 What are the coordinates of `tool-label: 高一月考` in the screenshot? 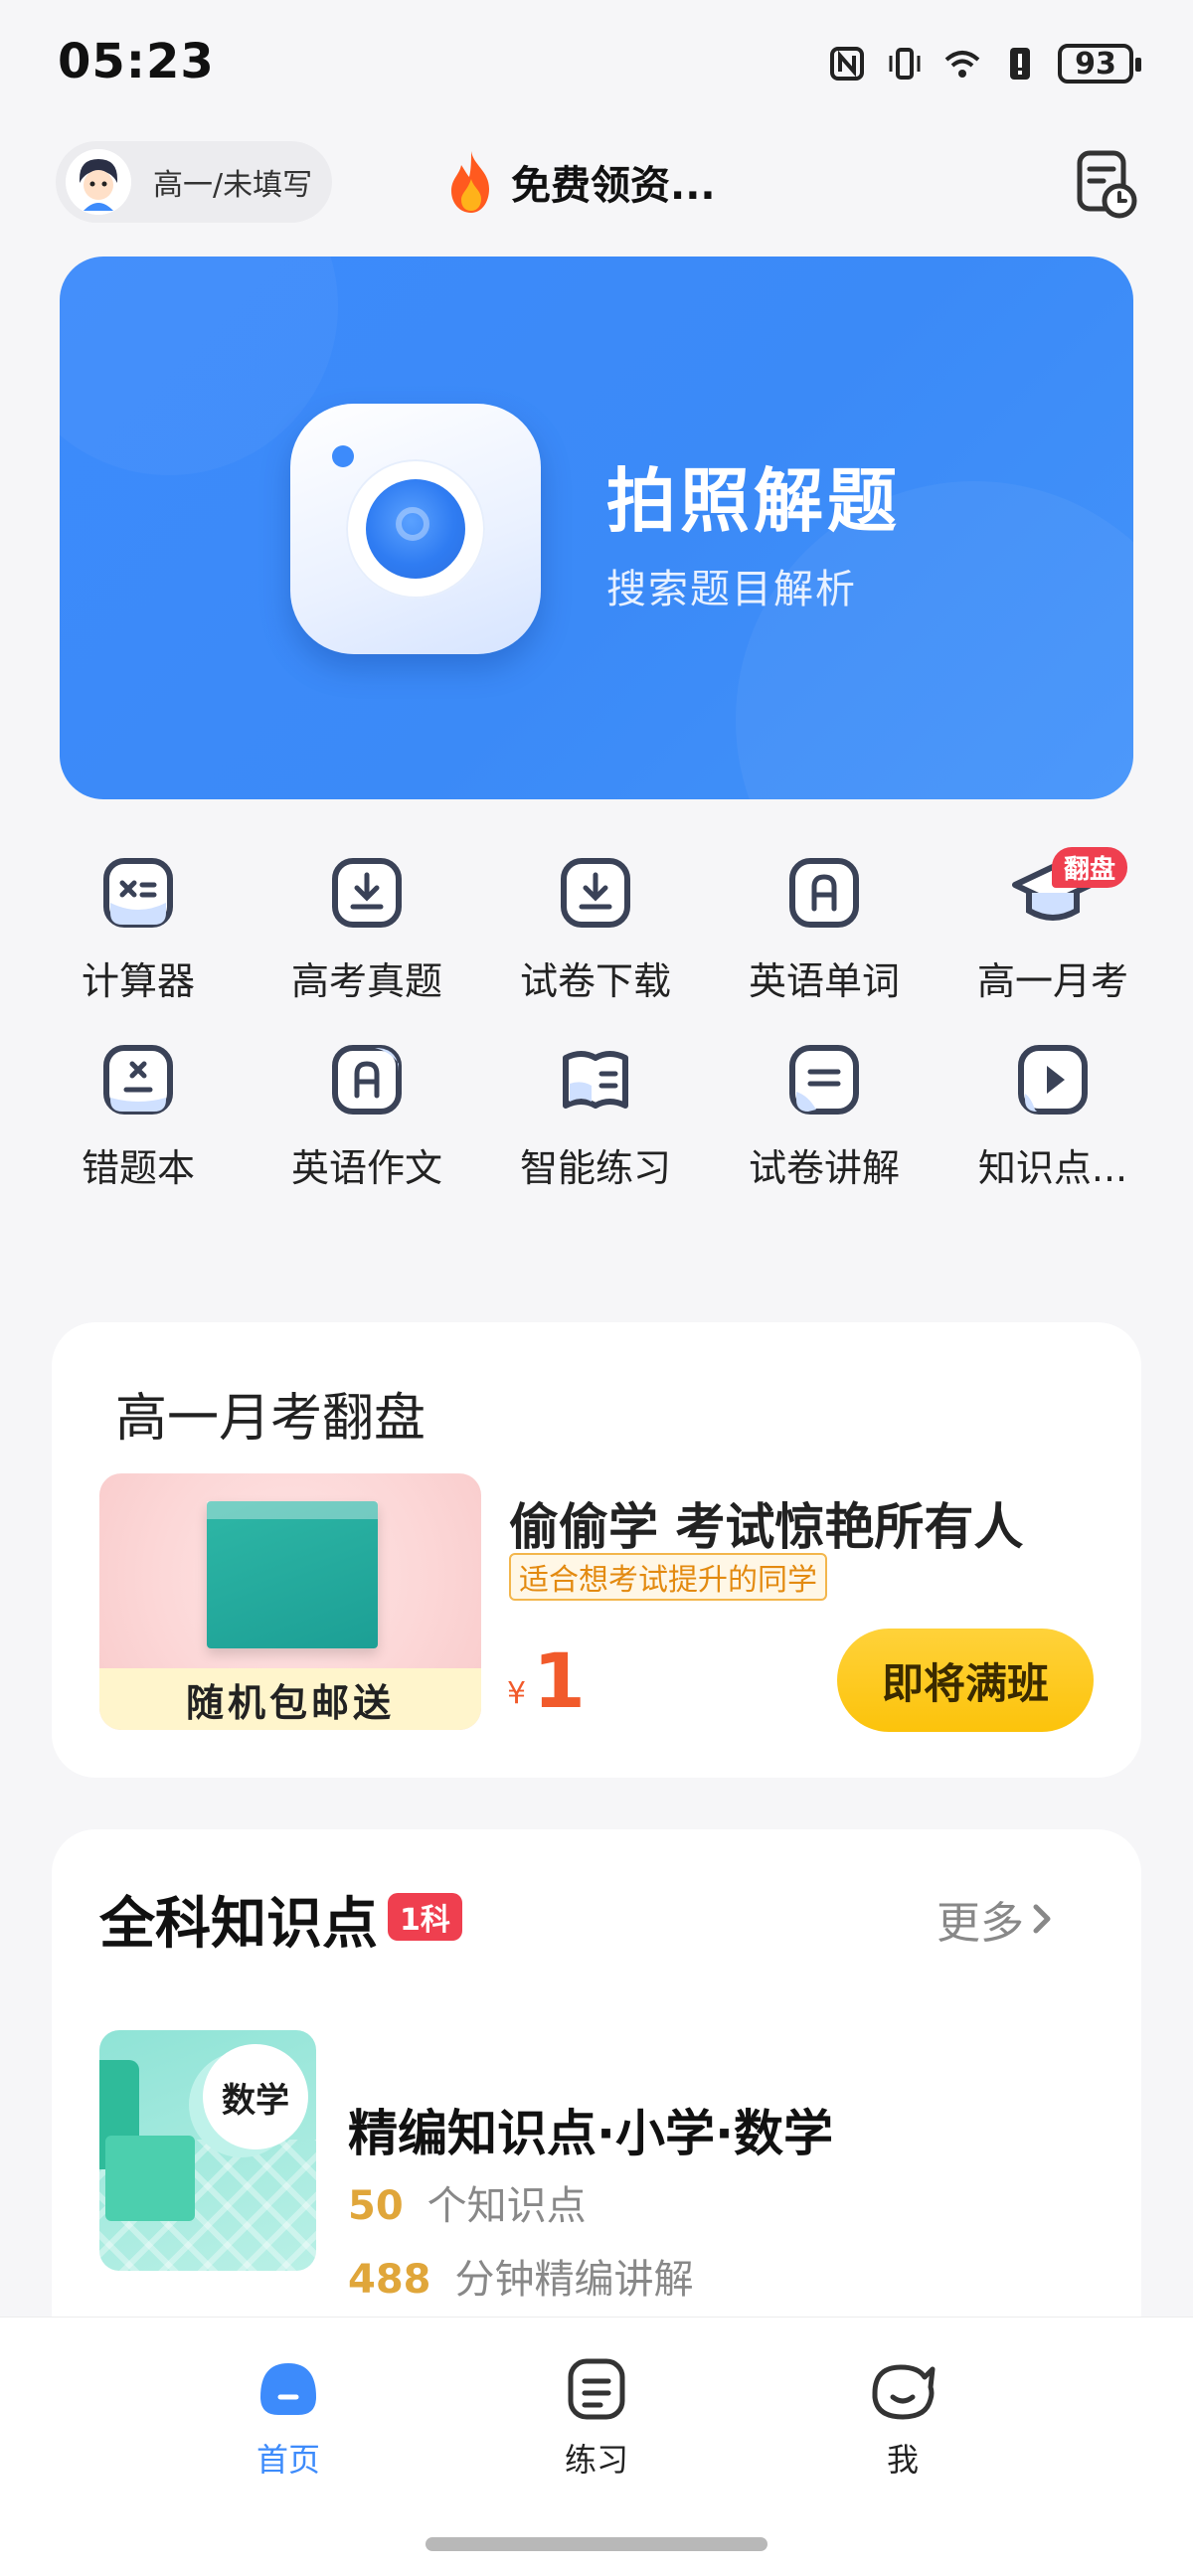 It's located at (1052, 981).